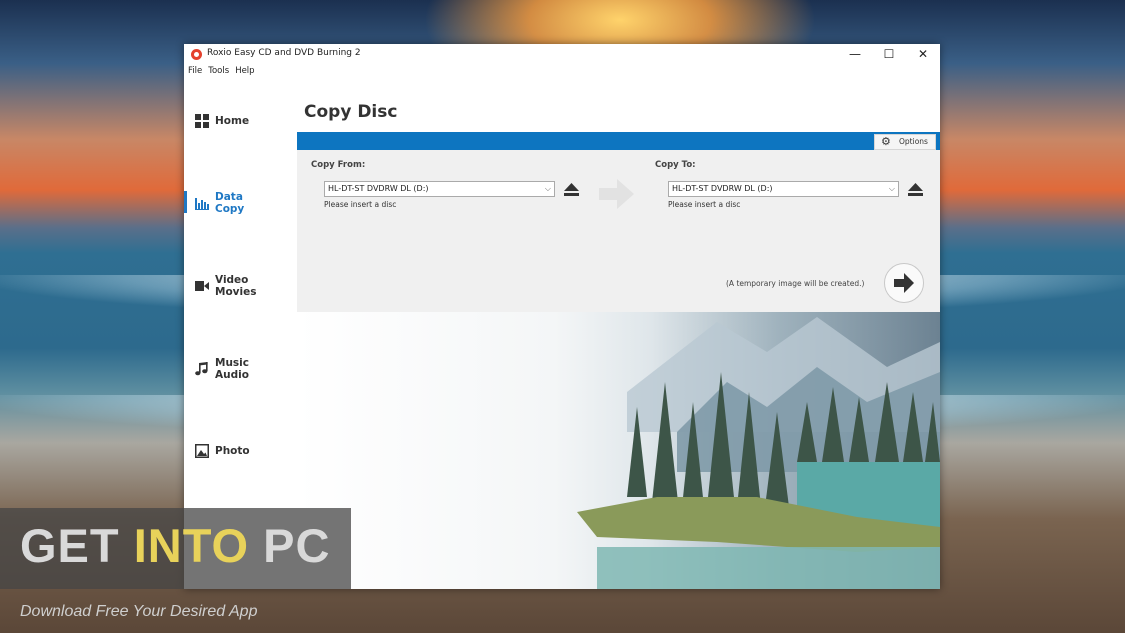  Describe the element at coordinates (889, 54) in the screenshot. I see `maximize-button: ☐` at that location.